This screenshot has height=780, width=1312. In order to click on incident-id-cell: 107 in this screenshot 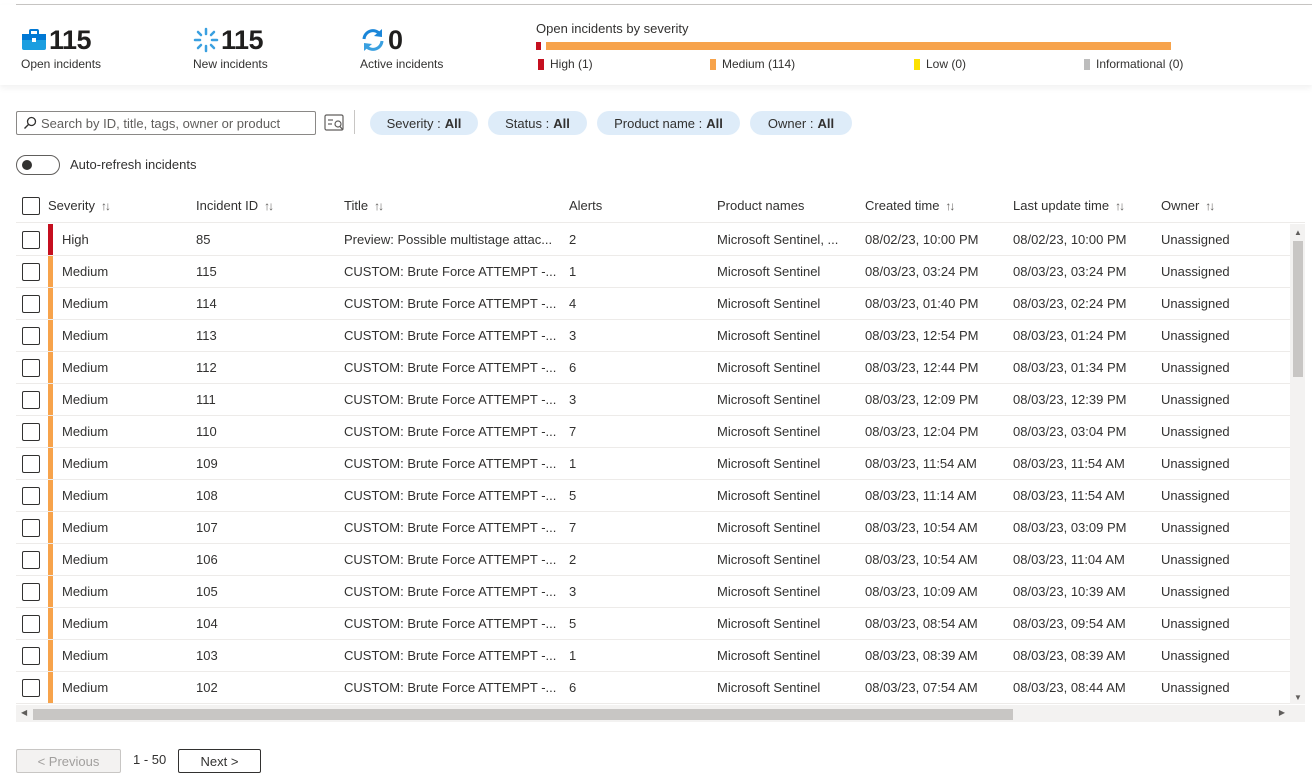, I will do `click(207, 527)`.